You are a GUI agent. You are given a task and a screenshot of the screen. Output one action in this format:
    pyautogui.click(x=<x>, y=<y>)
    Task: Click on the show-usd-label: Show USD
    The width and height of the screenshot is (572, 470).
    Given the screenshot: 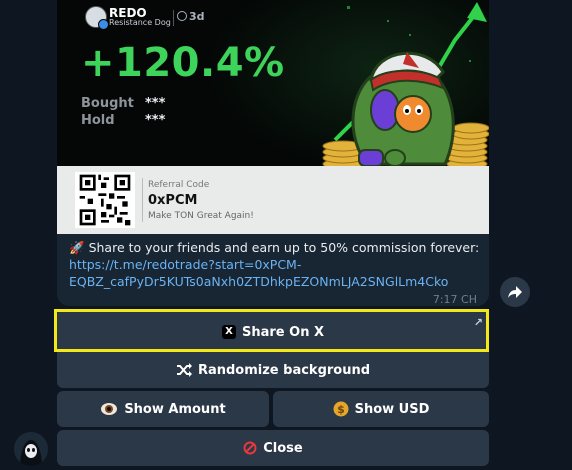 What is the action you would take?
    pyautogui.click(x=392, y=409)
    